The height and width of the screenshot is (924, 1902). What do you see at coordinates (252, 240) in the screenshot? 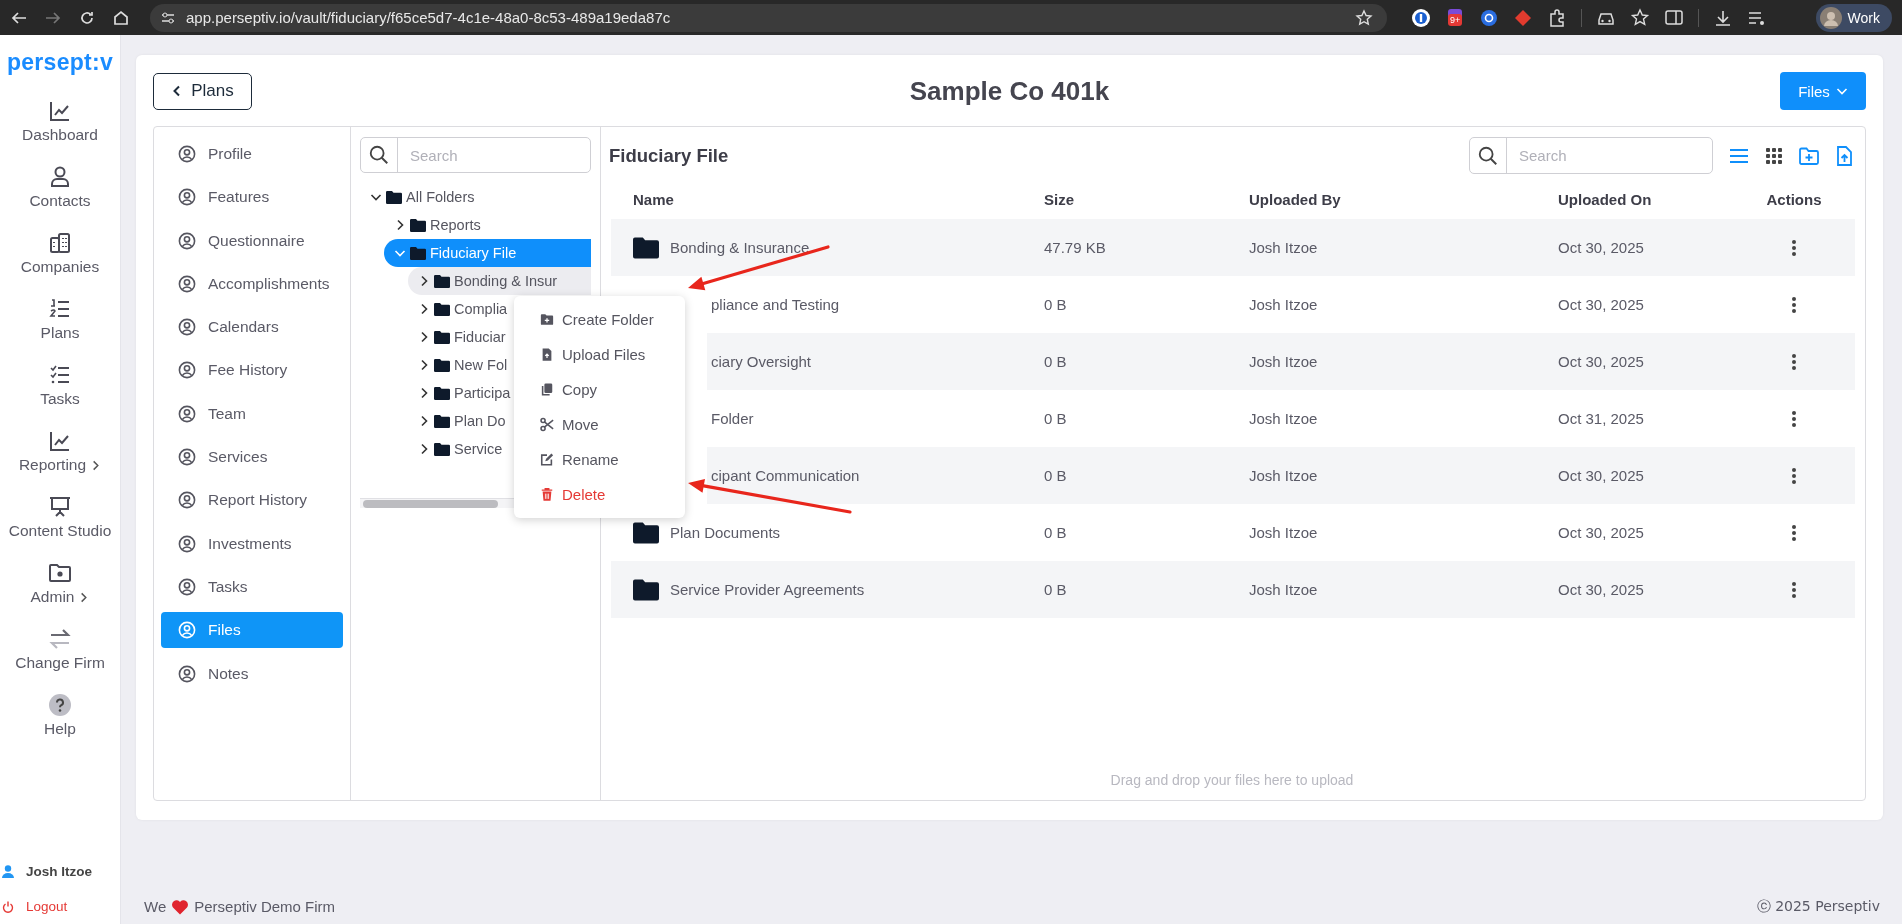
I see `menu-item: Questionnaire` at bounding box center [252, 240].